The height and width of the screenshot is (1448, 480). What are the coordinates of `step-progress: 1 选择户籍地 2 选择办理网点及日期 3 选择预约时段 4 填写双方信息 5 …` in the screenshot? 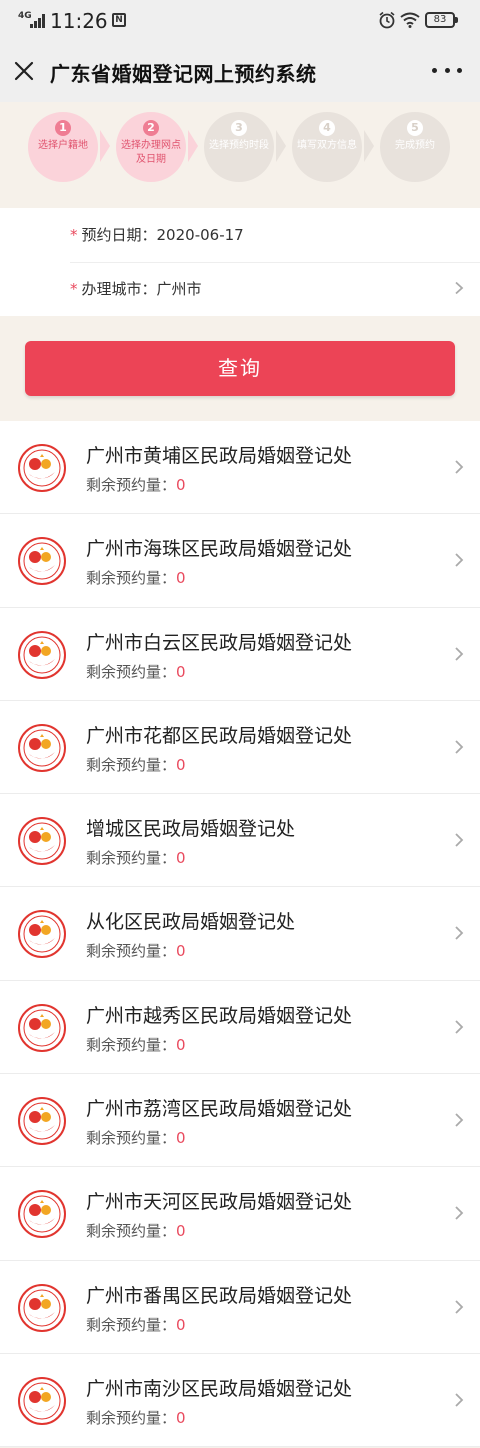 It's located at (240, 147).